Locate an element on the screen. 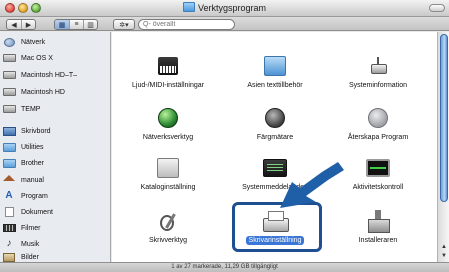 The width and height of the screenshot is (449, 272). app-item: Nätverksverktyg is located at coordinates (168, 126).